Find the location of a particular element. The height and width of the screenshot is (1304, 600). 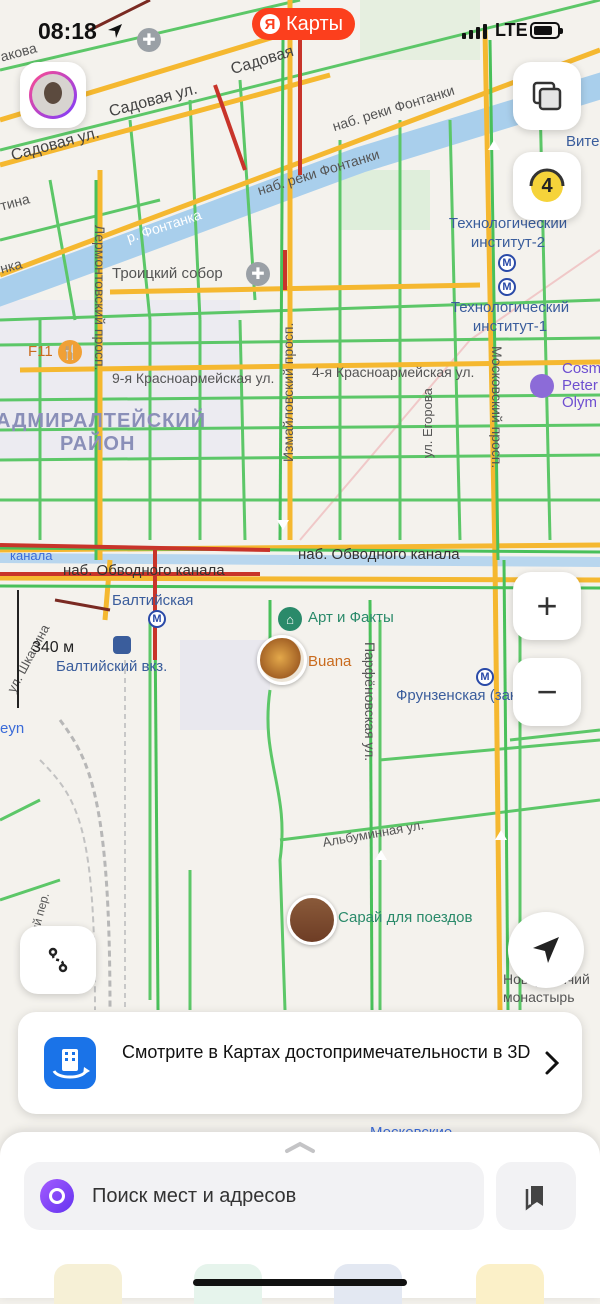

search-input is located at coordinates (282, 1196).